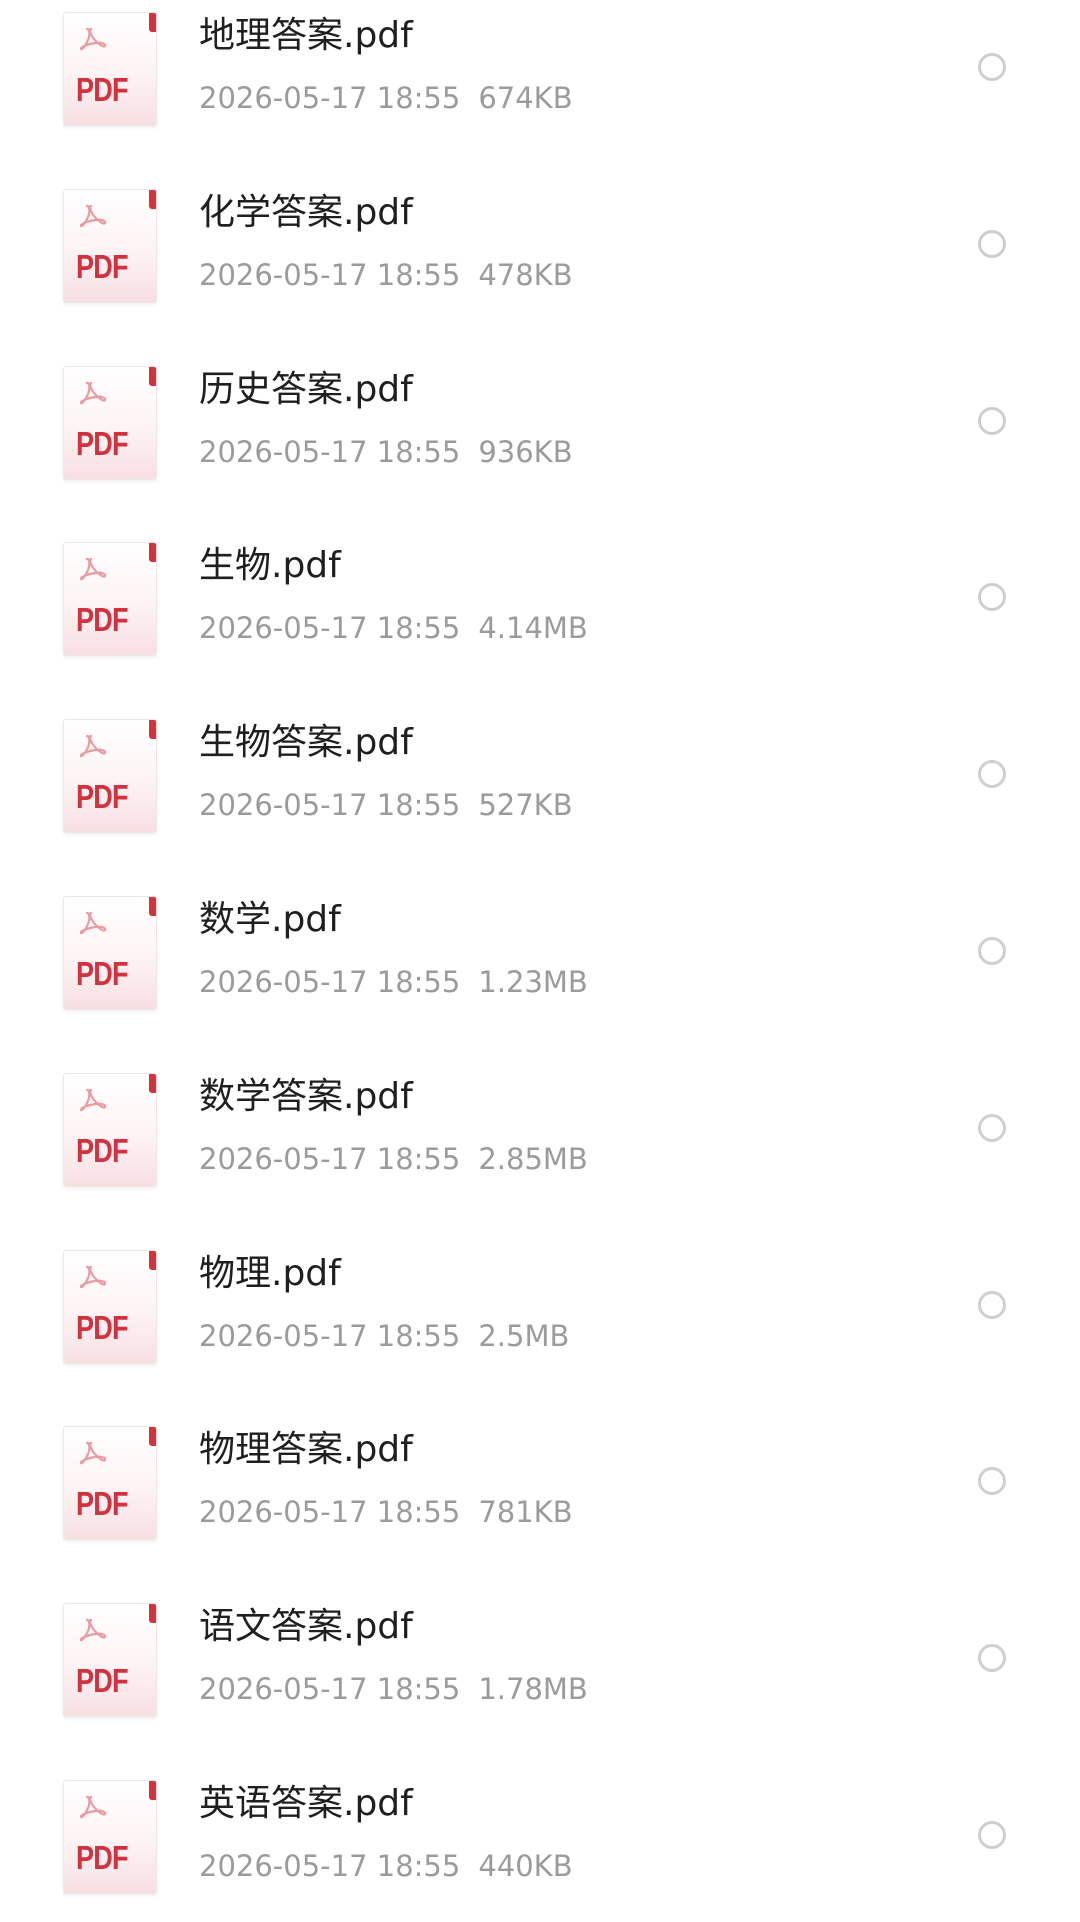  I want to click on file-meta: 2026-05-17 18:55 527KB, so click(386, 805).